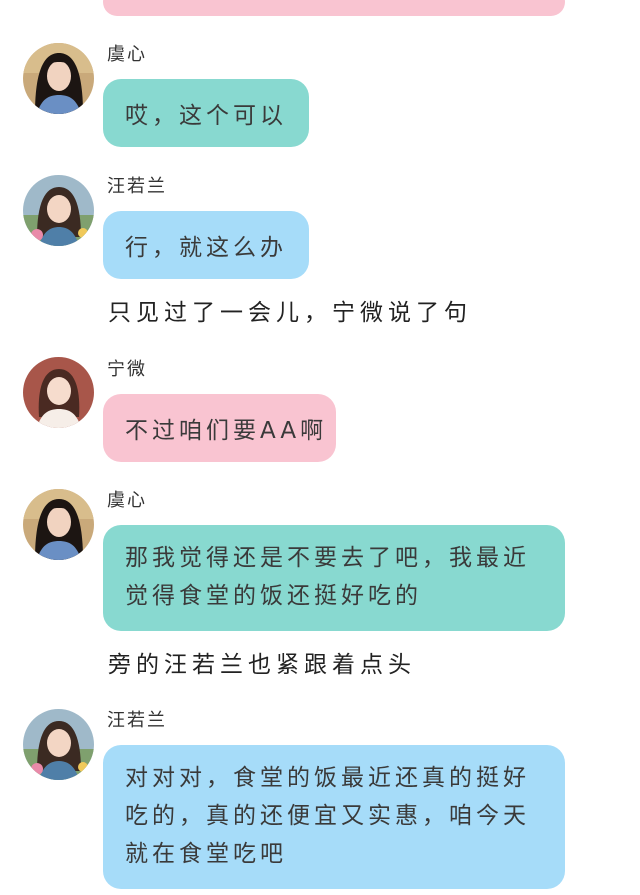 This screenshot has width=640, height=895. I want to click on message-bubble: 那我觉得还是不要去了吧，我最近 觉得食堂的饭还挺好吃的, so click(334, 578).